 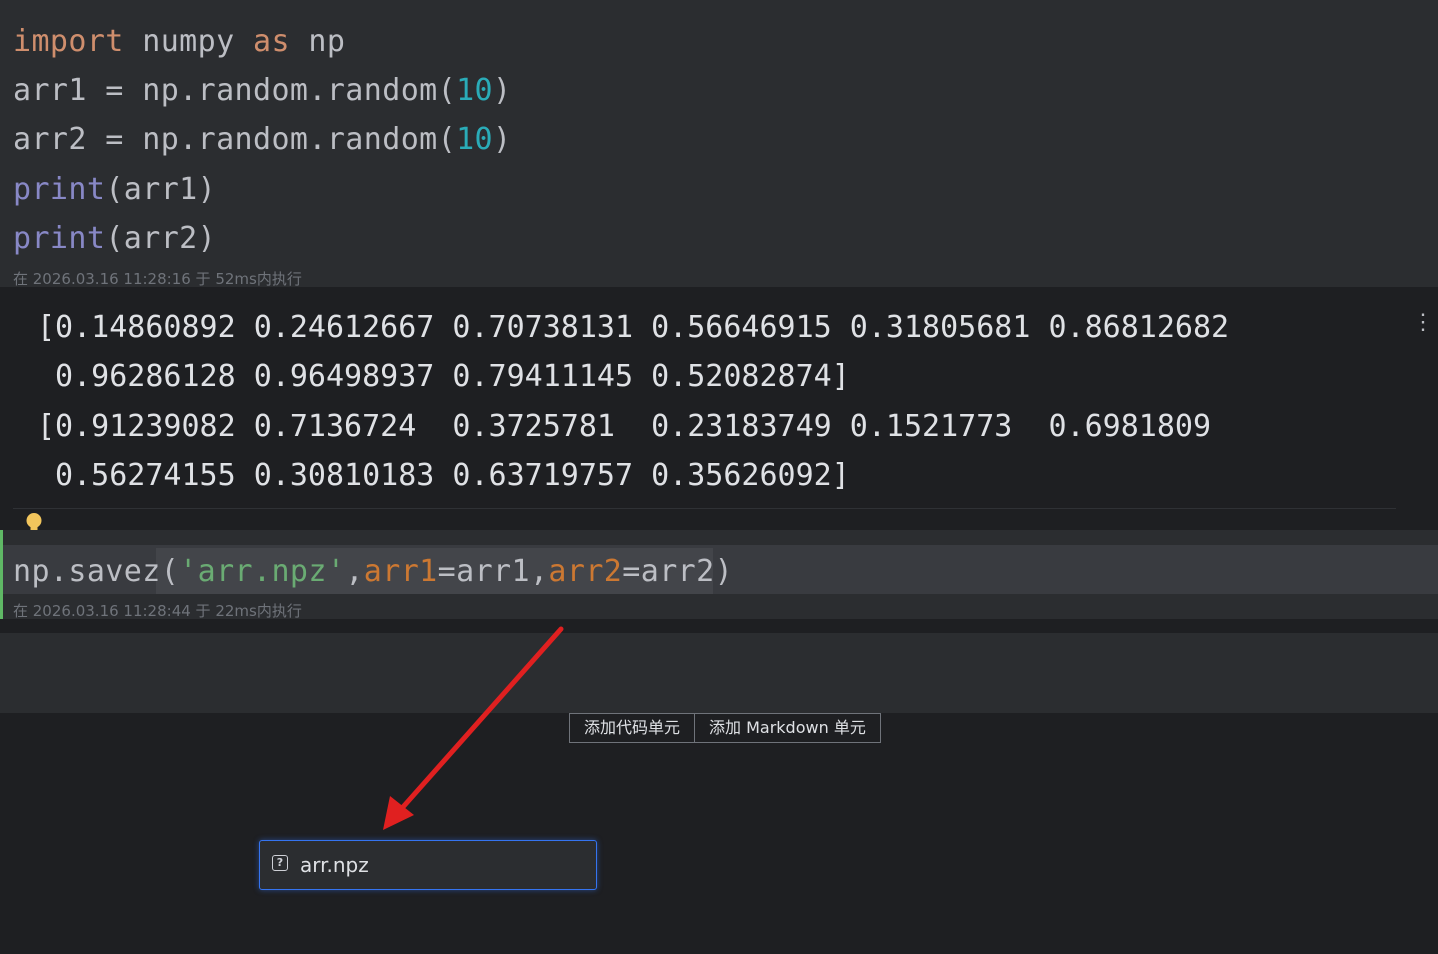 I want to click on code-token: 'arr.npz', so click(x=262, y=571).